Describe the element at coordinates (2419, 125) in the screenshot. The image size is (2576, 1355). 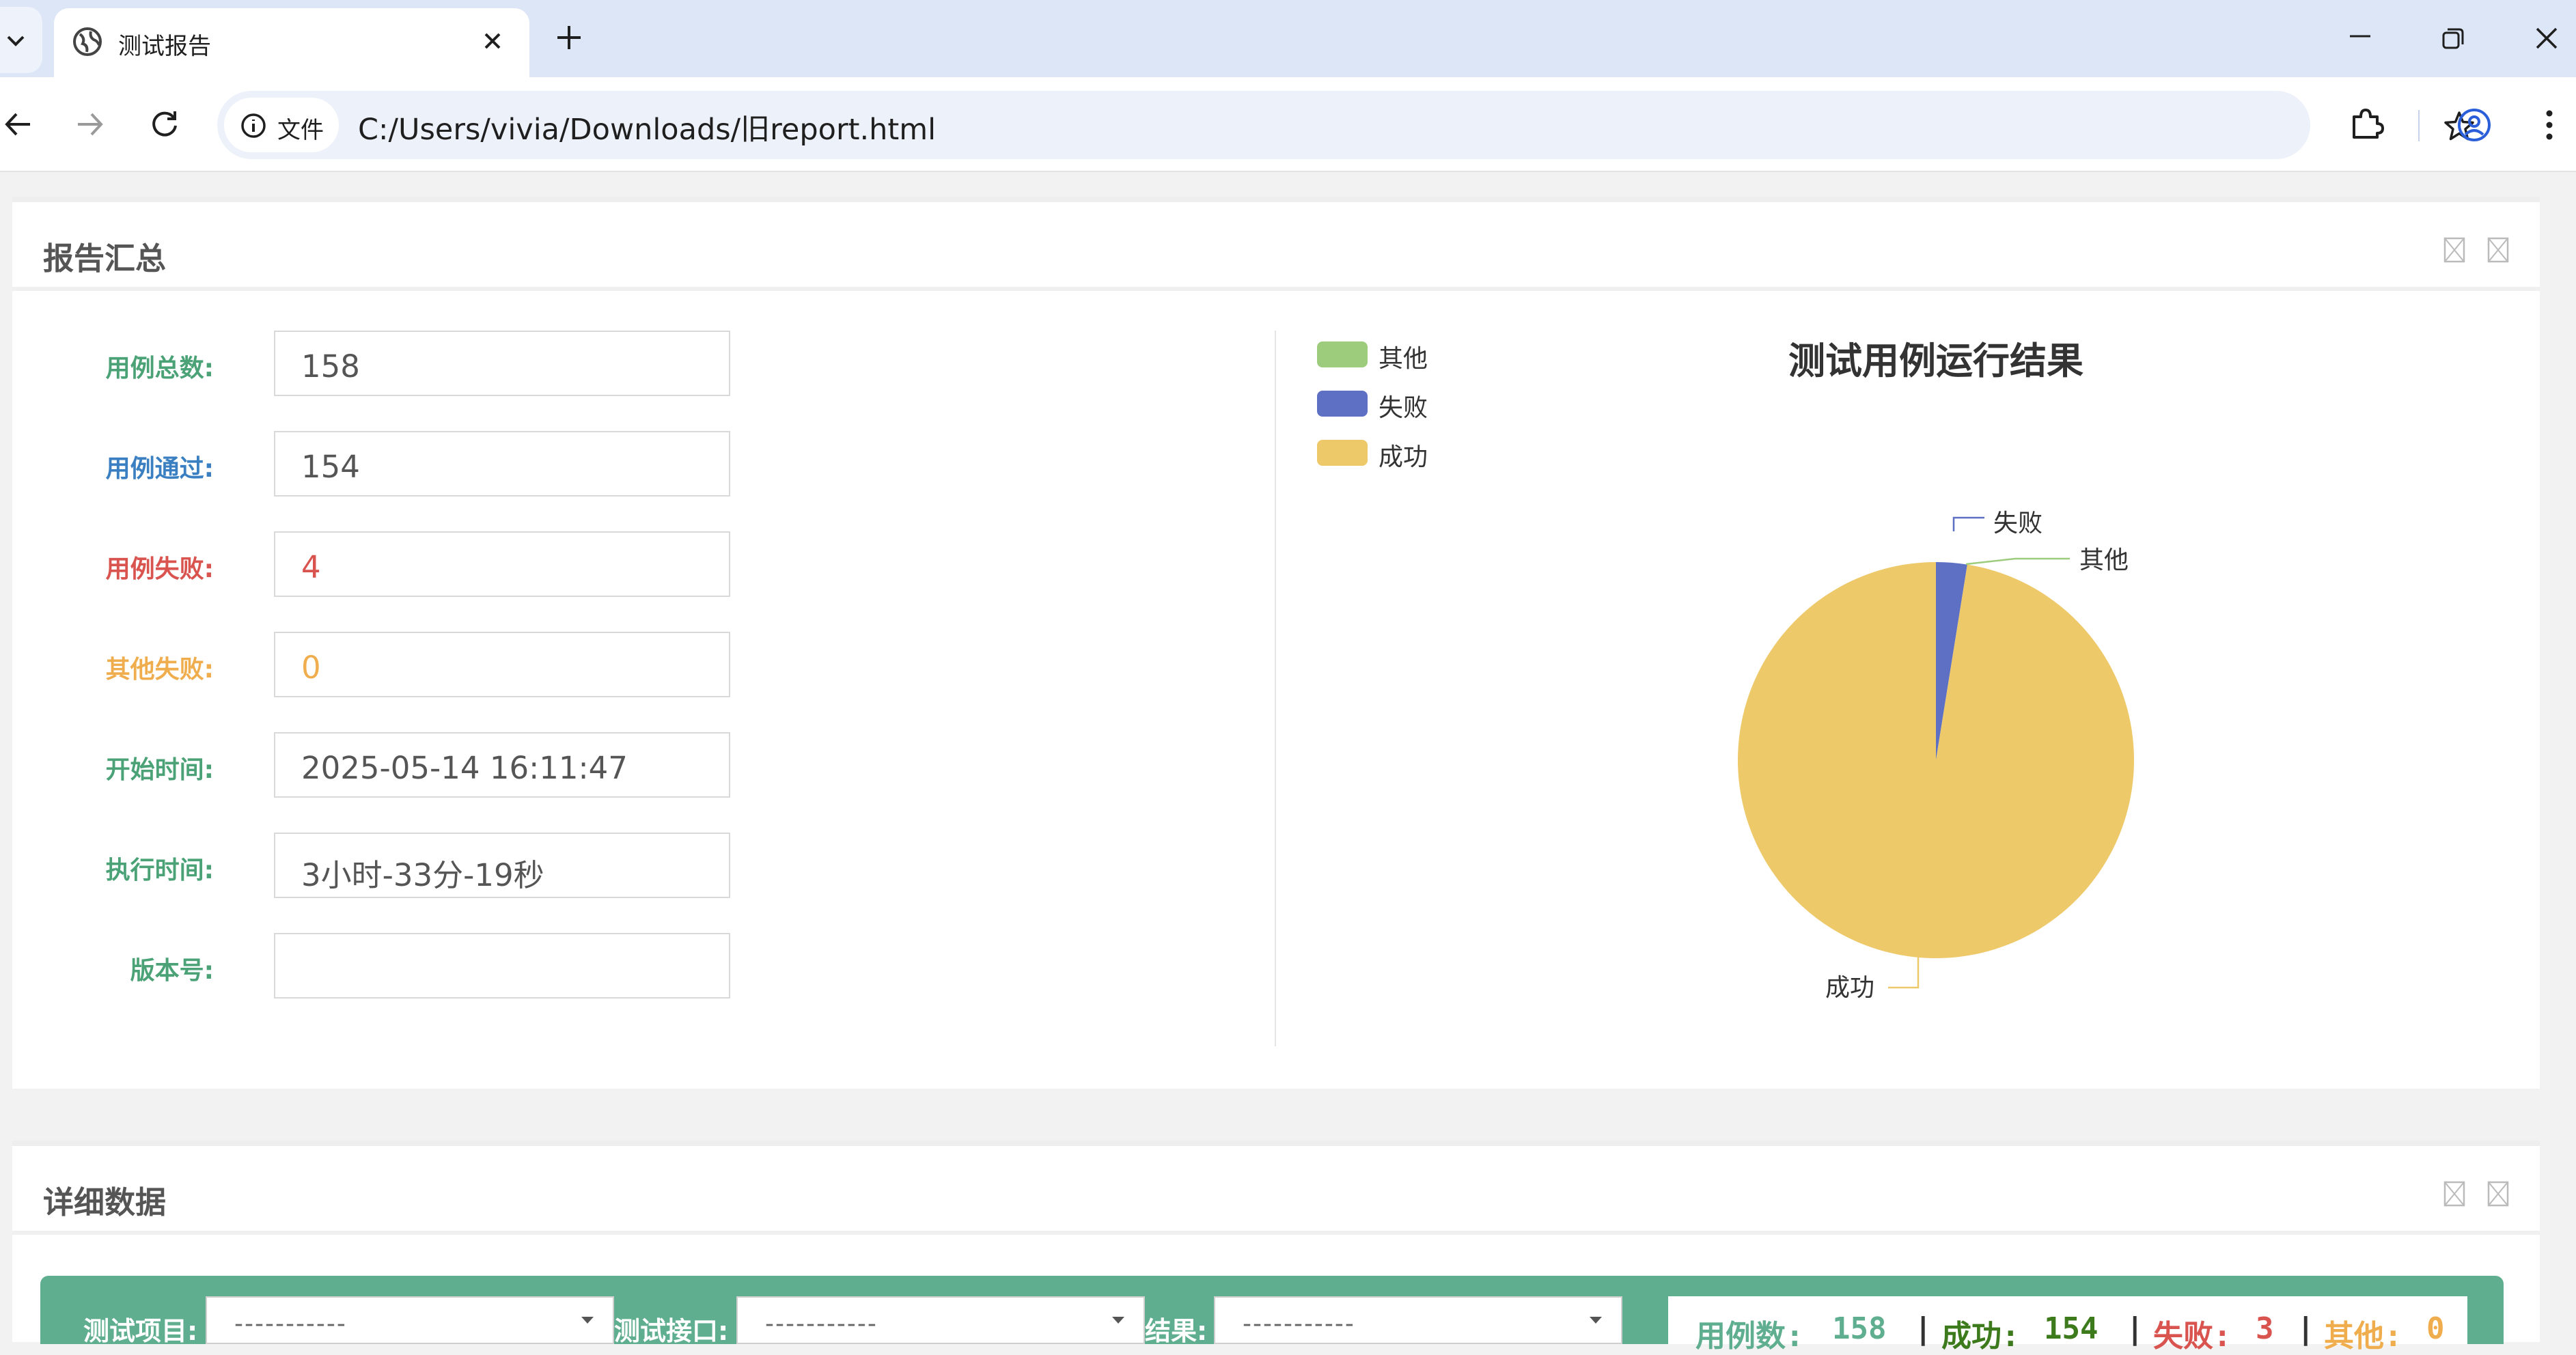
I see `toolbar-divider` at that location.